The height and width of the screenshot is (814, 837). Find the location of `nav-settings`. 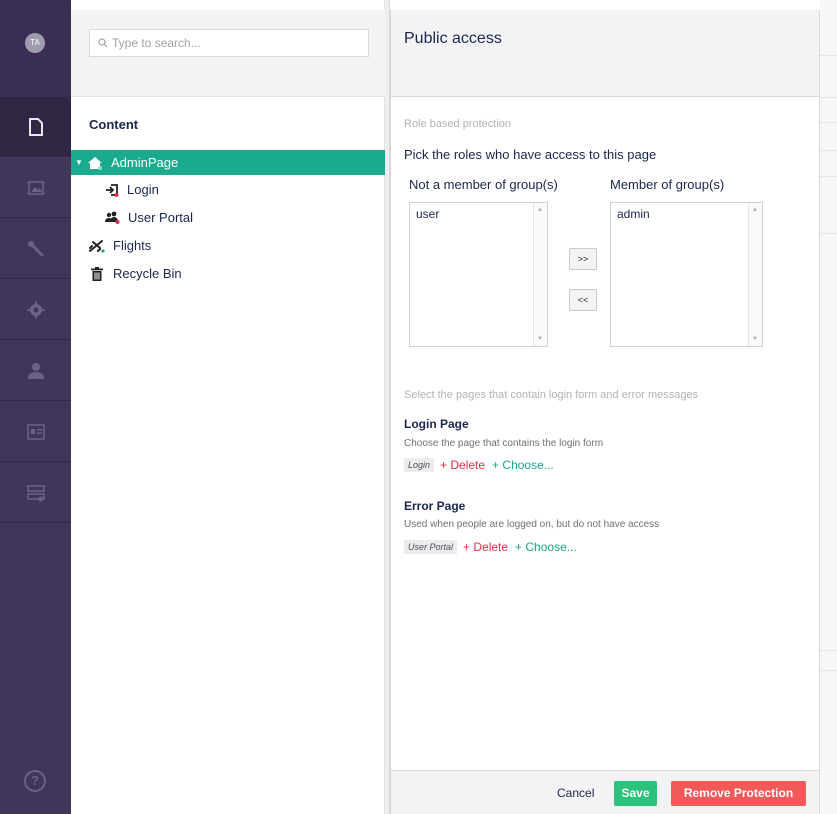

nav-settings is located at coordinates (35, 249).